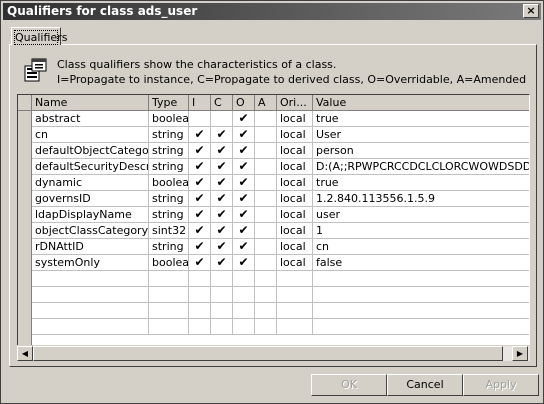  I want to click on col-header-i: I, so click(200, 103).